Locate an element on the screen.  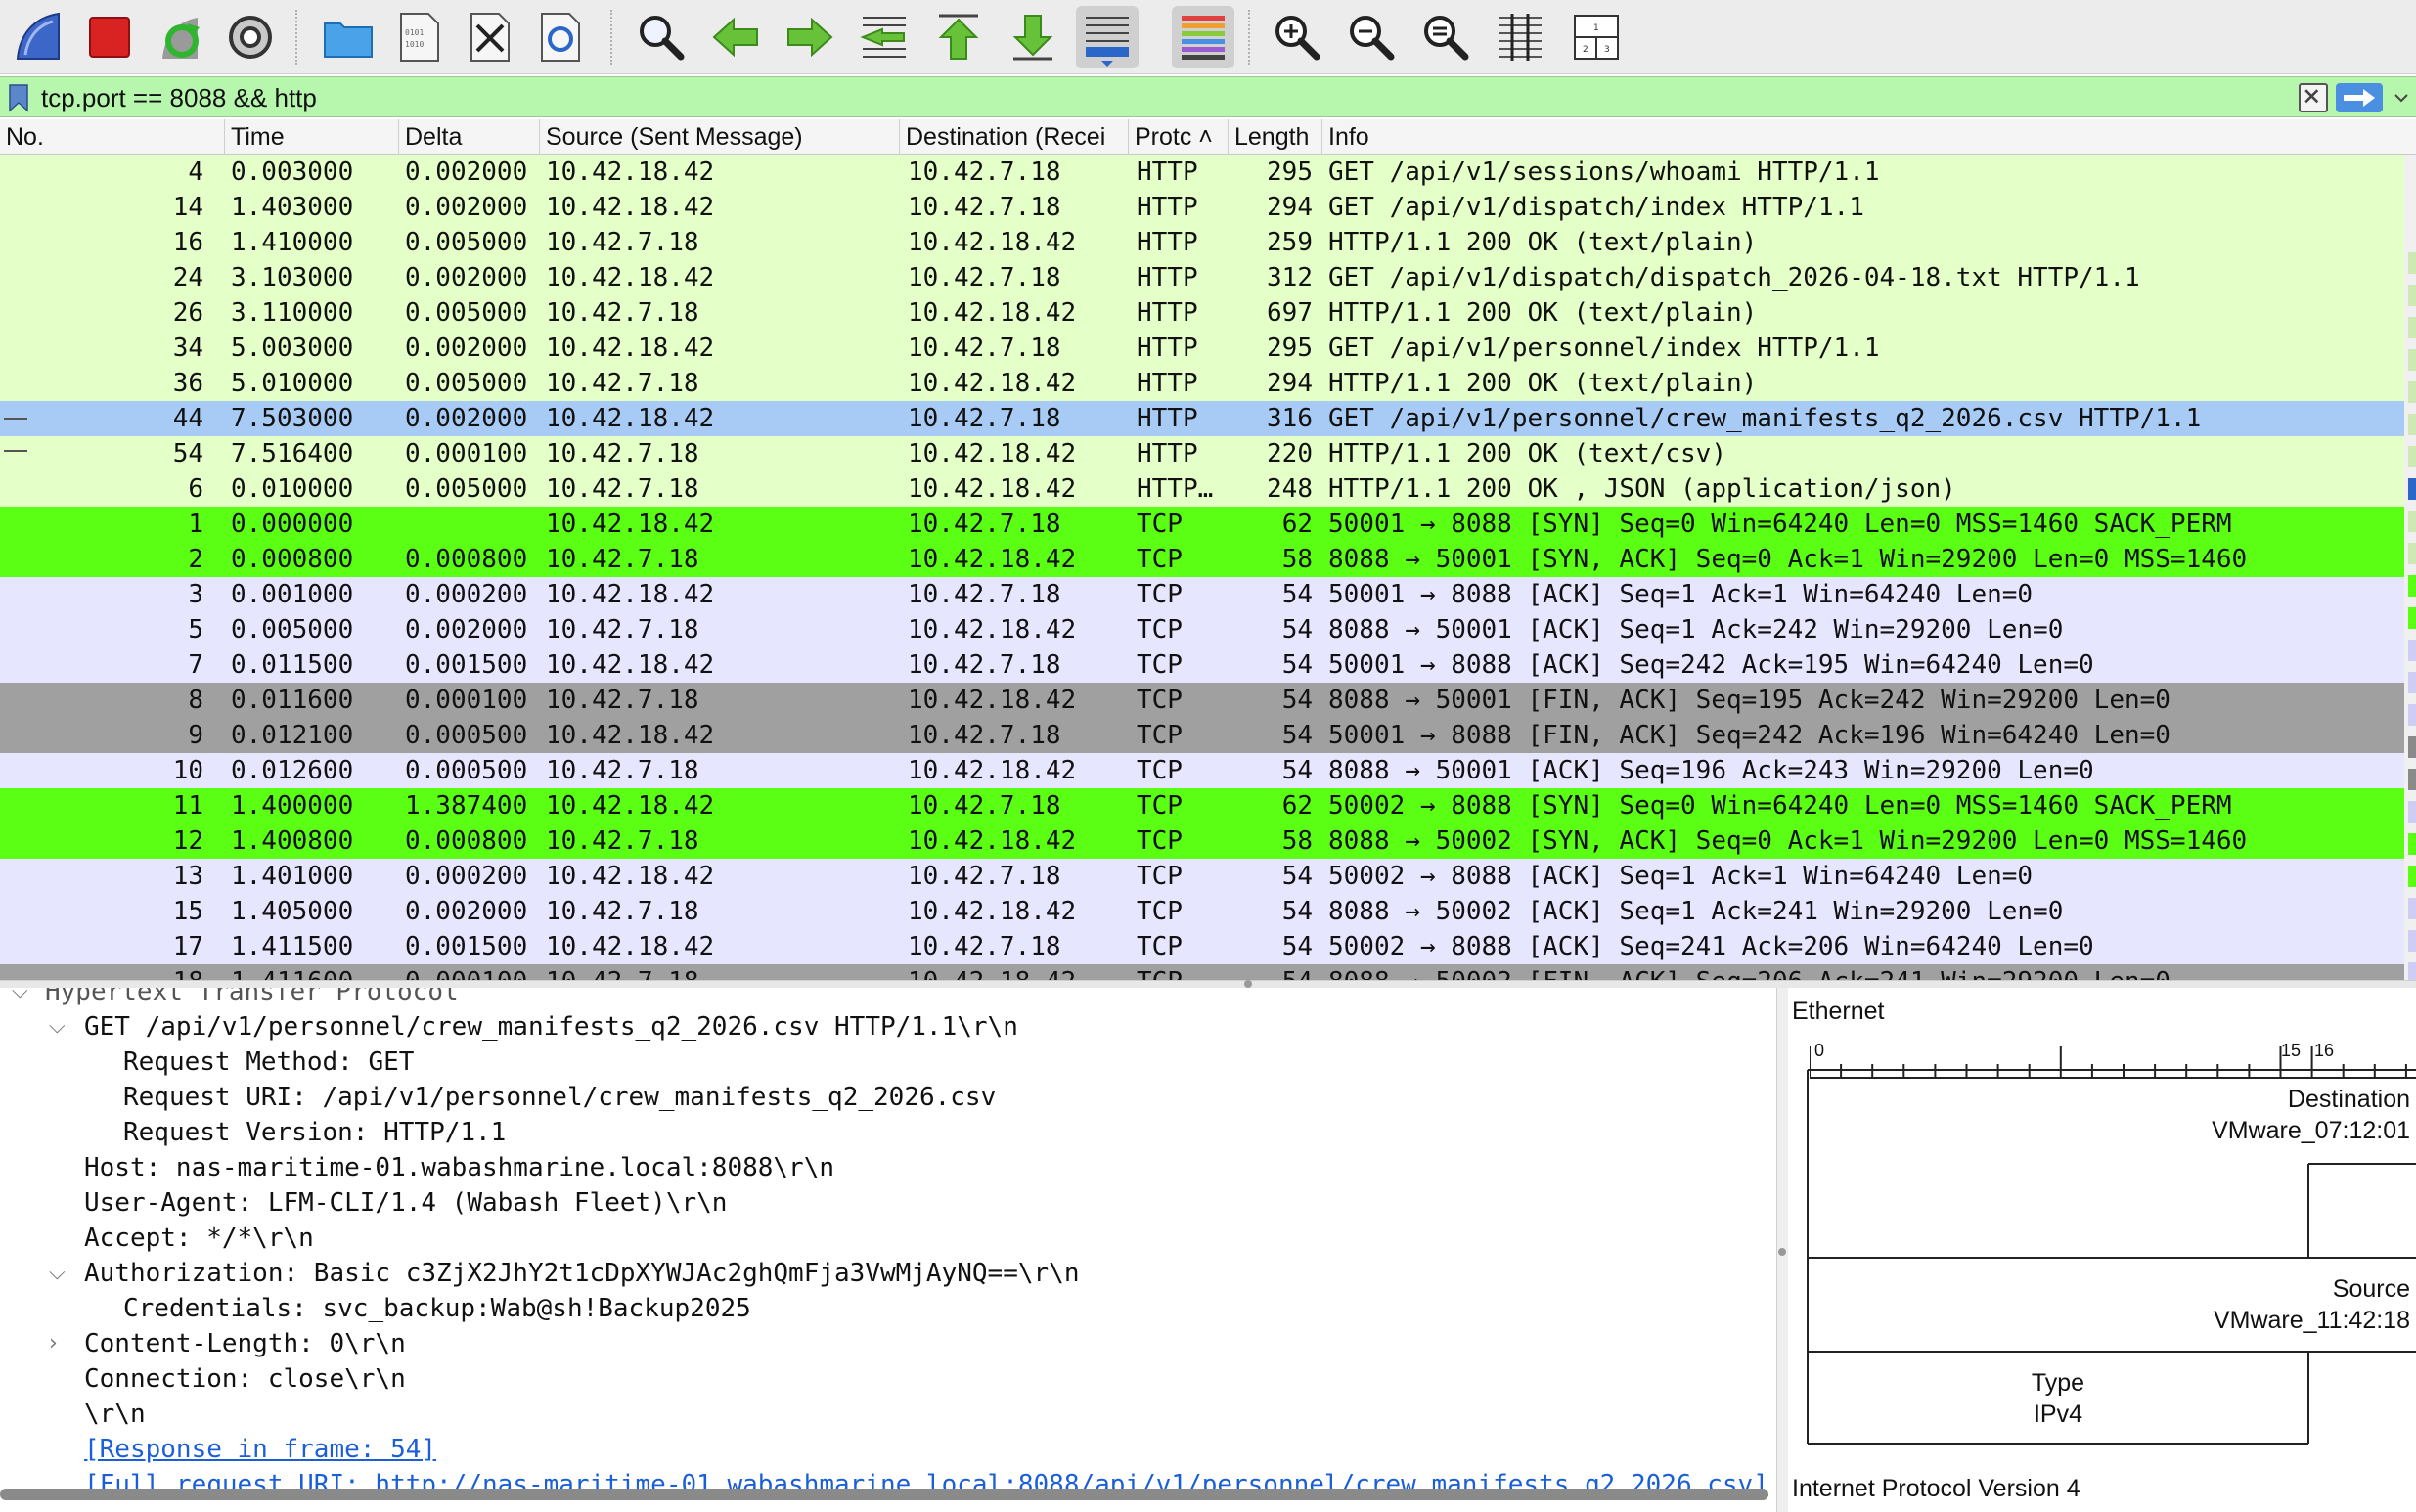
cell-delta: 0.000200 is located at coordinates (466, 876).